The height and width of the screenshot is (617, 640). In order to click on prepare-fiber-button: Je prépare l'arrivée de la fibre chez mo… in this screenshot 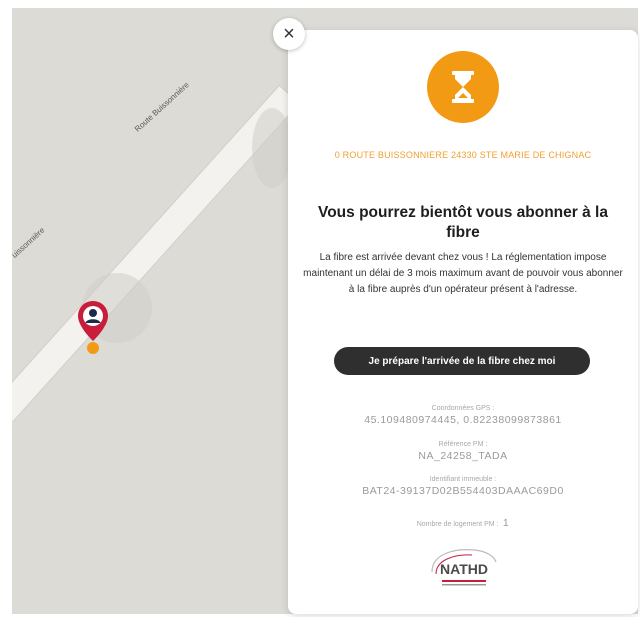, I will do `click(462, 361)`.